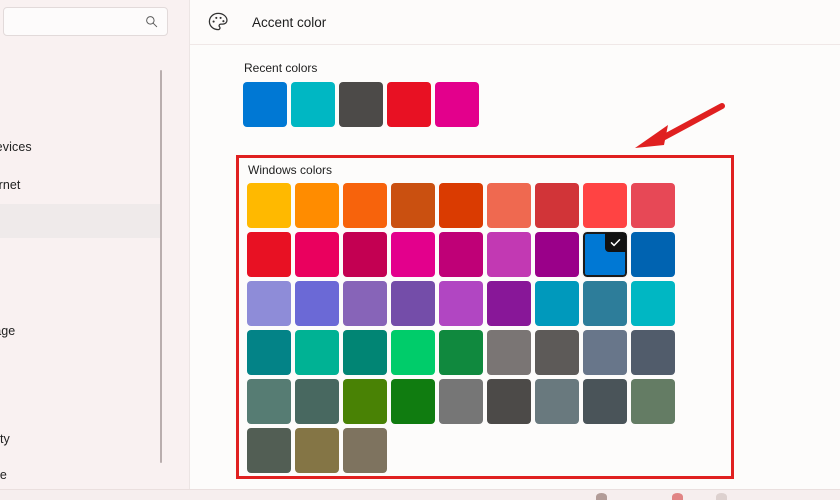 The image size is (840, 500). I want to click on search-box, so click(85, 22).